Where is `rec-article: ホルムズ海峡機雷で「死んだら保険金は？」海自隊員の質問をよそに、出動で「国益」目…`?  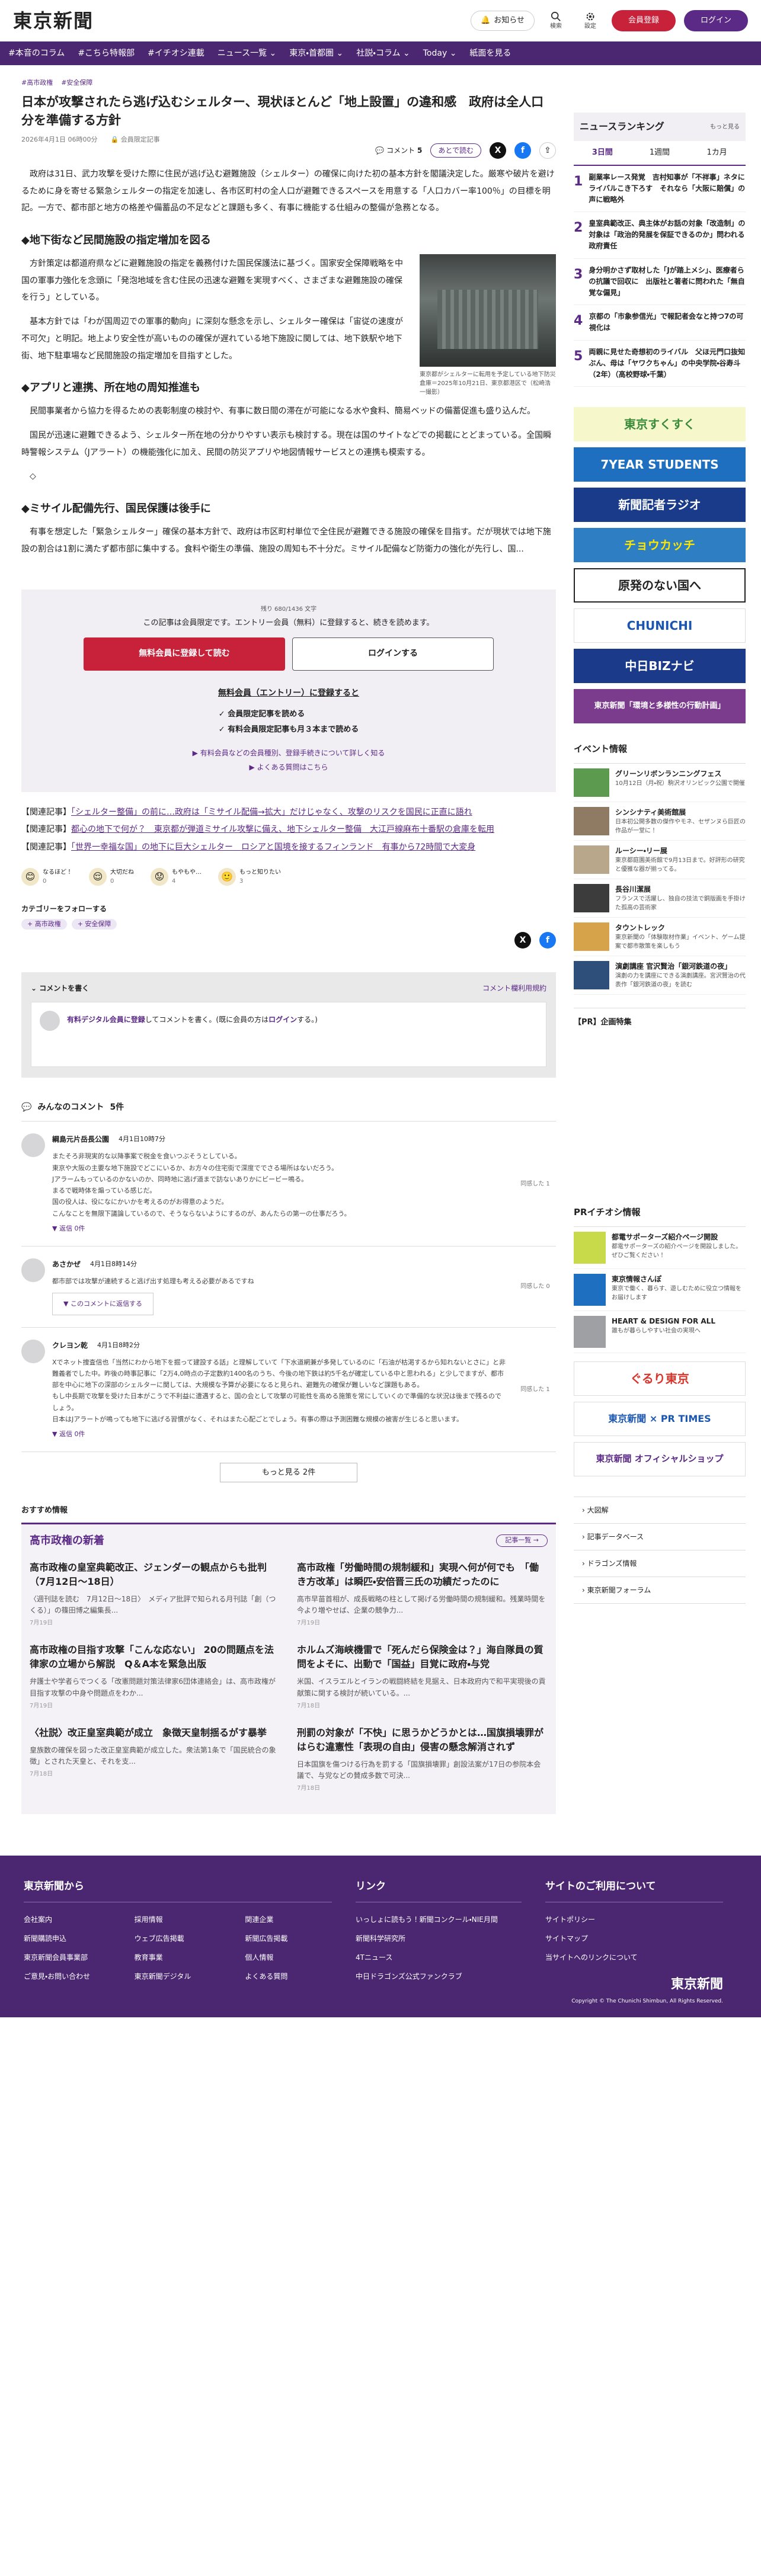
rec-article: ホルムズ海峡機雷で「死んだら保険金は？」海自隊員の質問をよそに、出動で「国益」目… is located at coordinates (422, 1676).